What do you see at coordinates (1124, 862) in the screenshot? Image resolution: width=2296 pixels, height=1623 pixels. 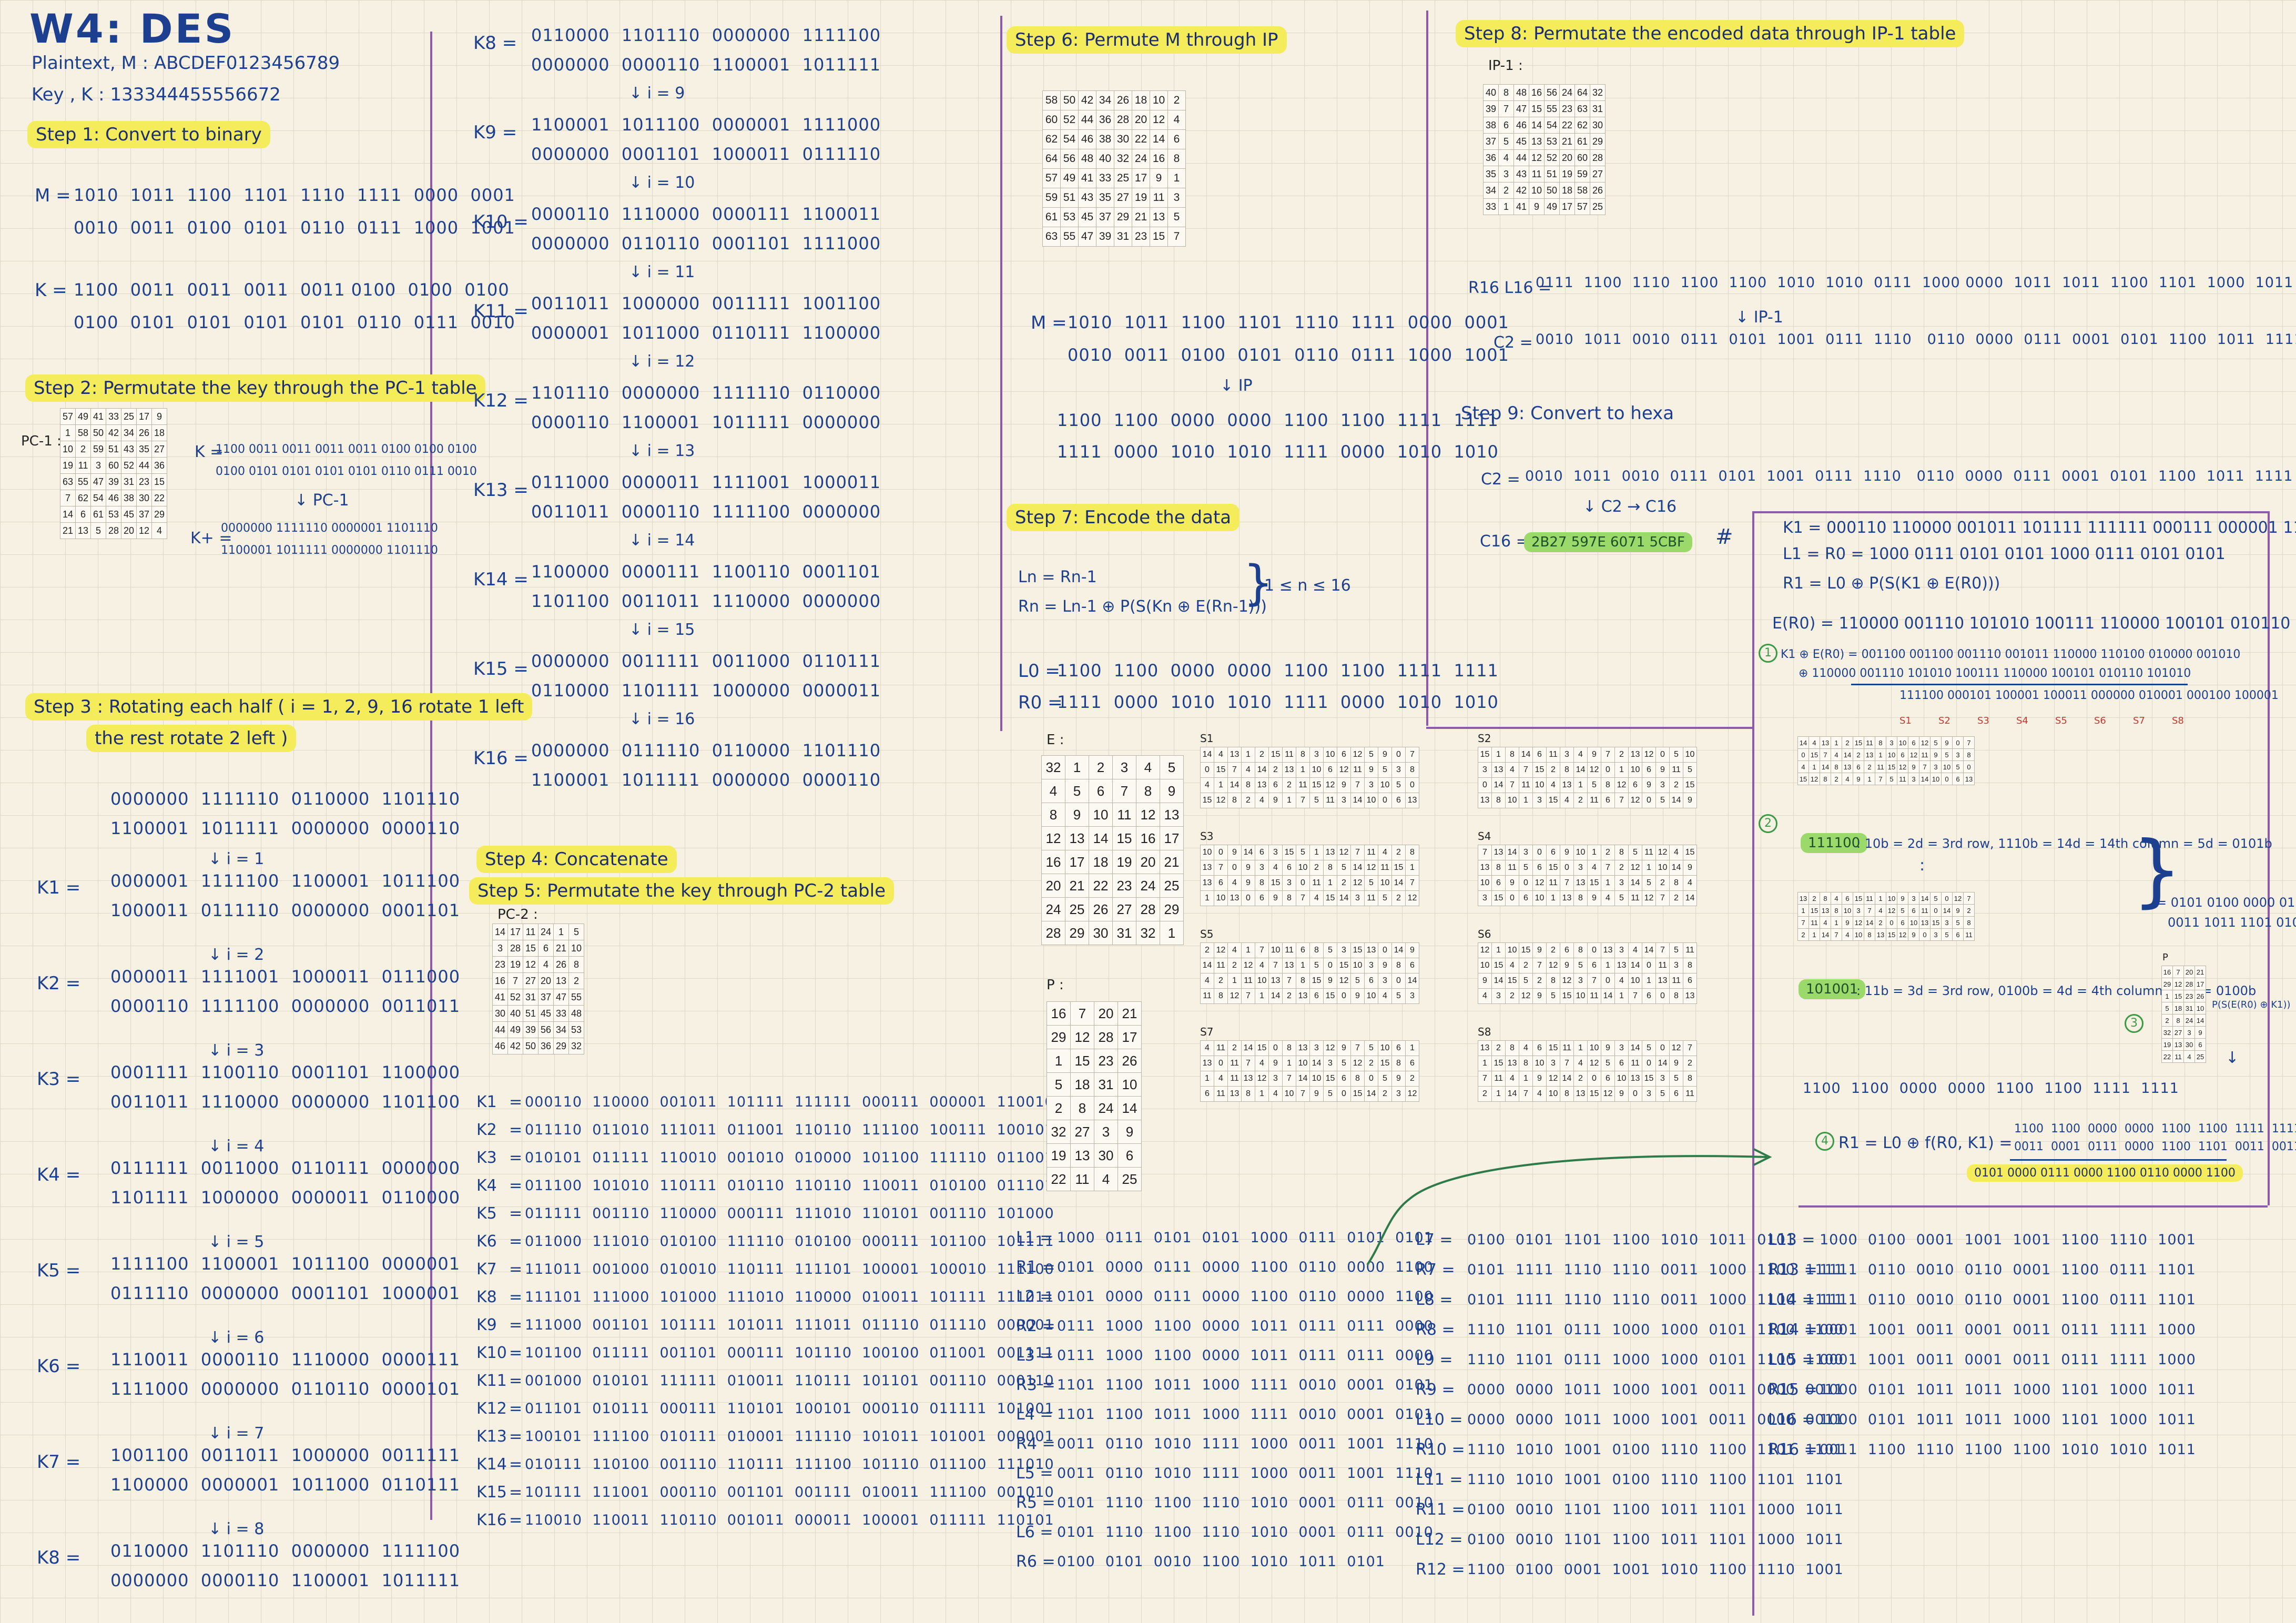 I see `table-cell: 19` at bounding box center [1124, 862].